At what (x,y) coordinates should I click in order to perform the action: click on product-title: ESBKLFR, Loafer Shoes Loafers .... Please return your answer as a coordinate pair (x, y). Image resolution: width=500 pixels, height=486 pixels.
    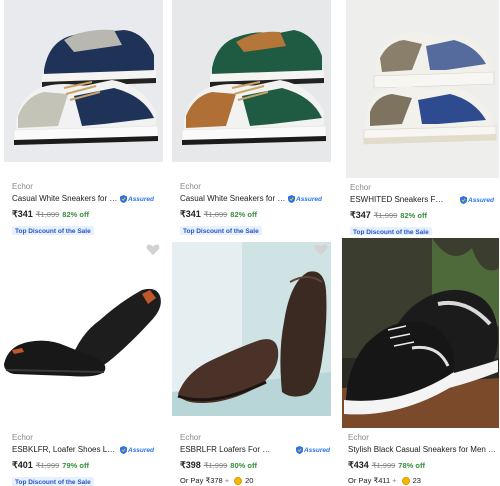
    Looking at the image, I should click on (65, 450).